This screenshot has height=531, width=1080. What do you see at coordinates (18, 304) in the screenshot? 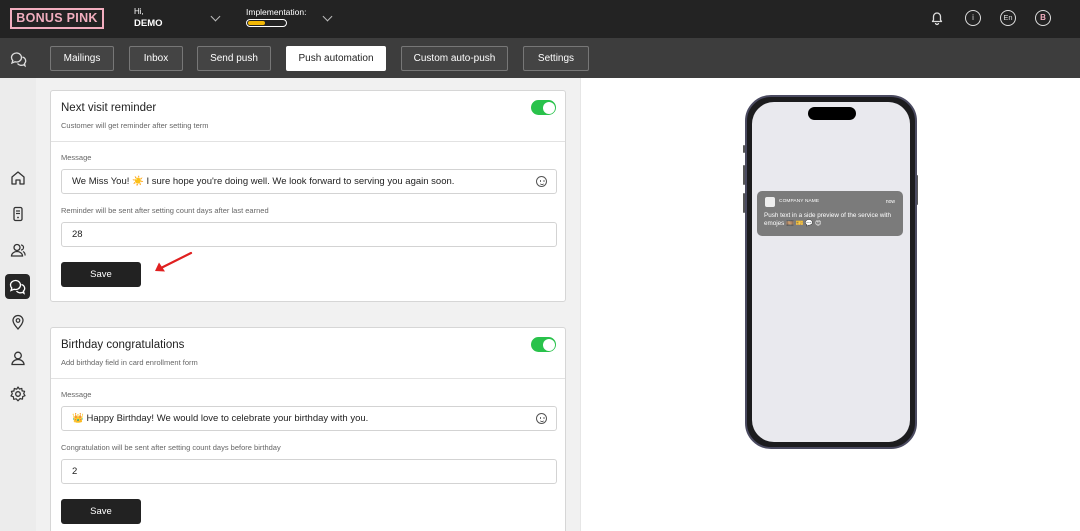
I see `sidebar` at bounding box center [18, 304].